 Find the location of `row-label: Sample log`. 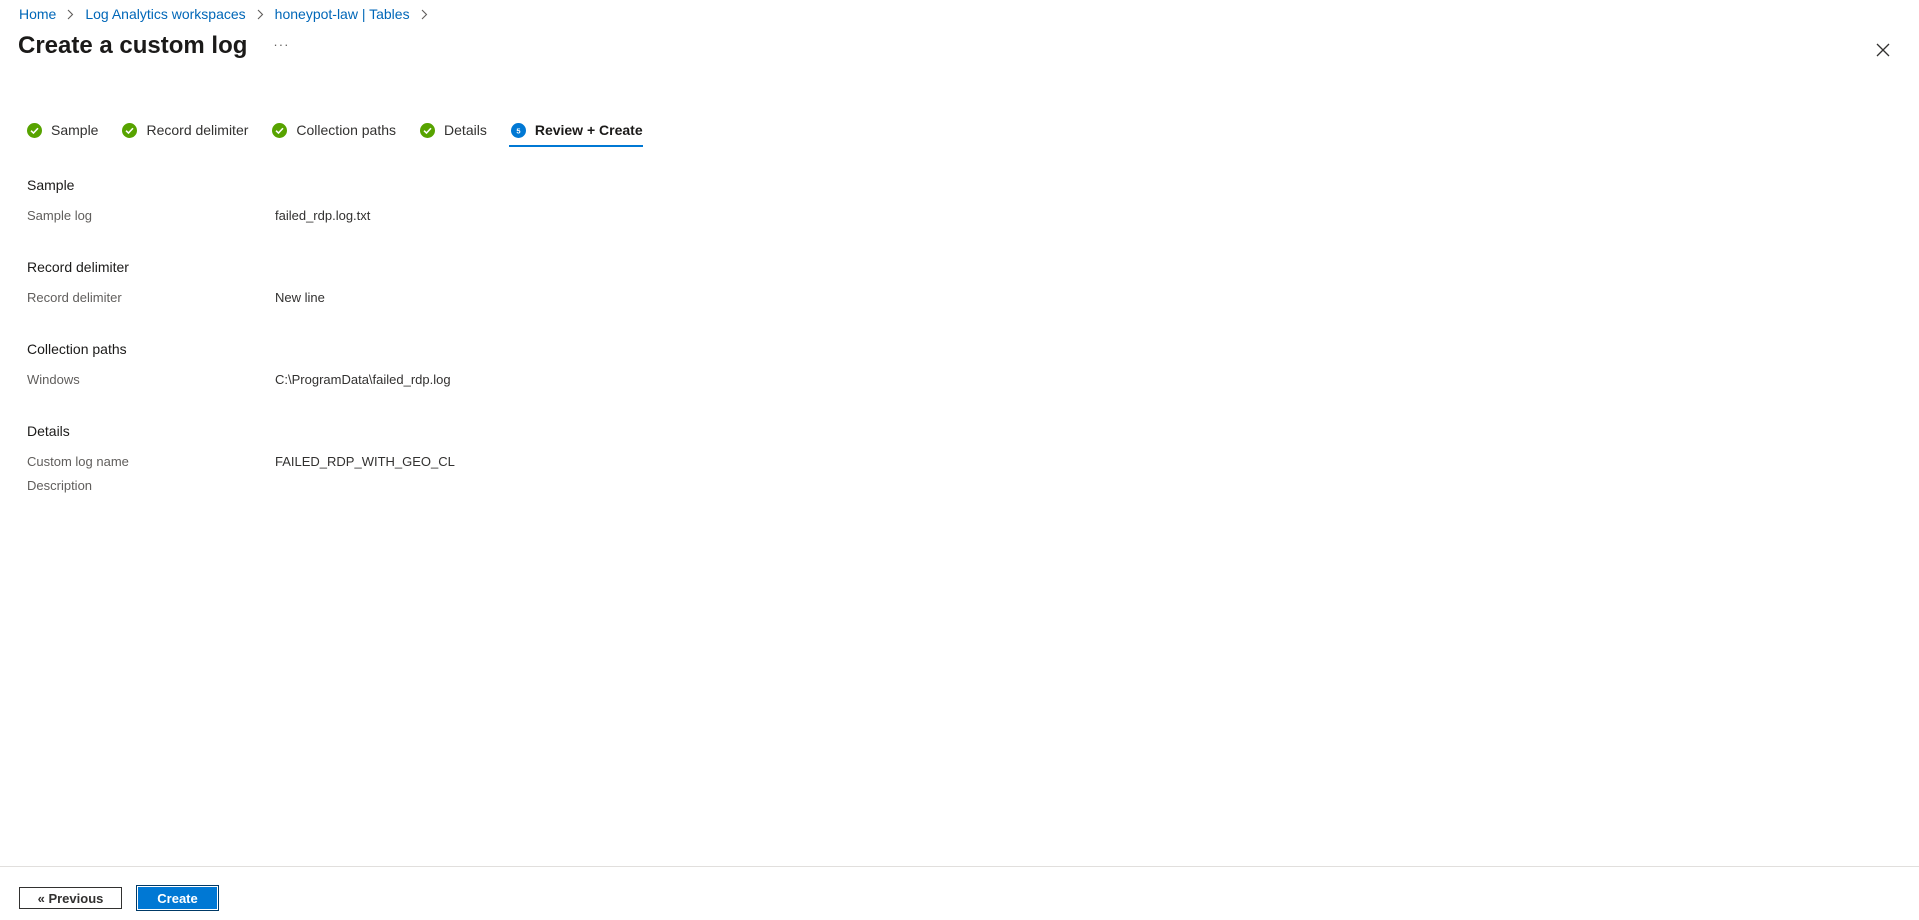

row-label: Sample log is located at coordinates (60, 215).